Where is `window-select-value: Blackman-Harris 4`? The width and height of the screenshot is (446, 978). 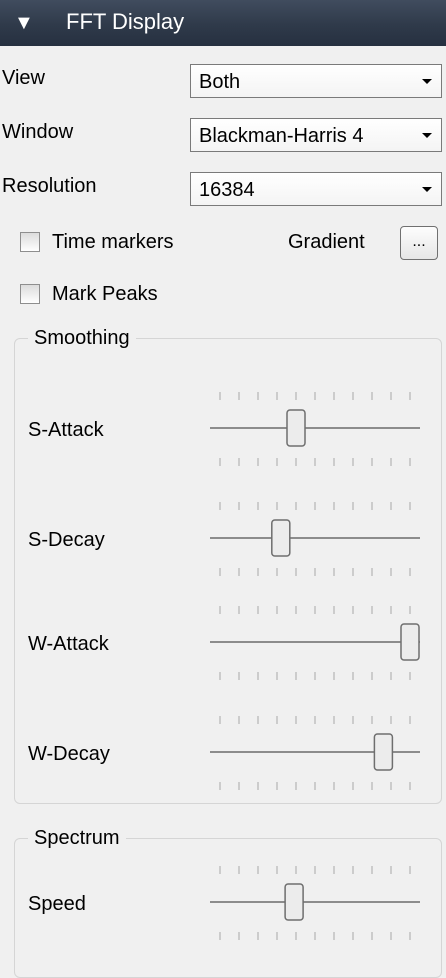 window-select-value: Blackman-Harris 4 is located at coordinates (281, 136).